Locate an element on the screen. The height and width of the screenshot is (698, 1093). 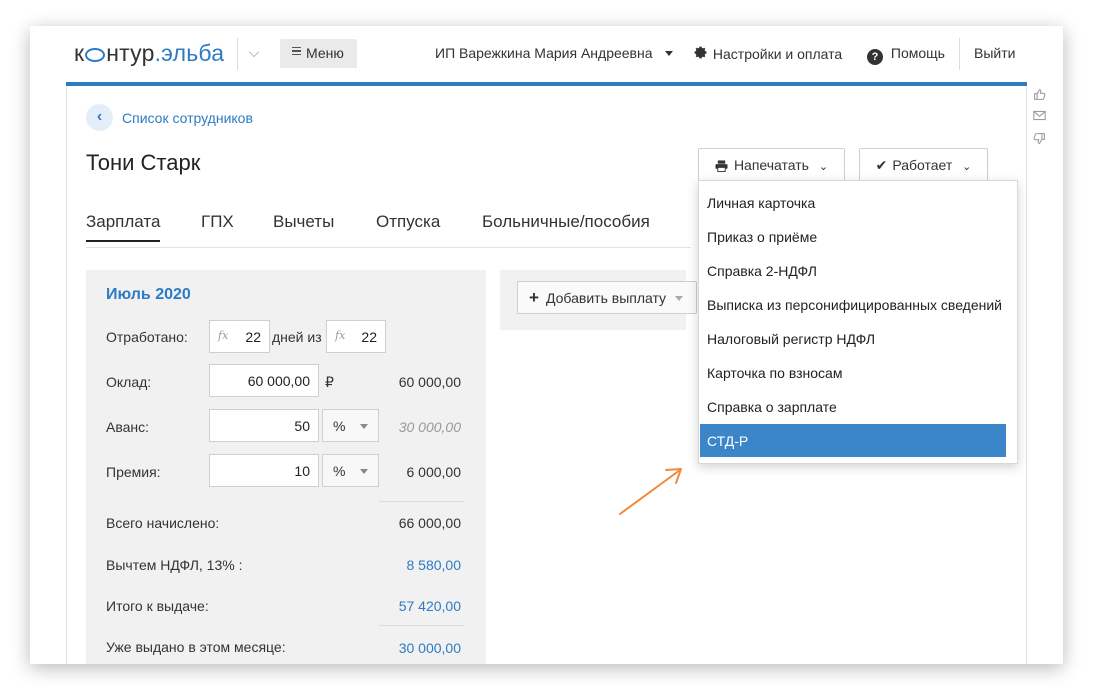
salary-total: 60 000,00 is located at coordinates (429, 382).